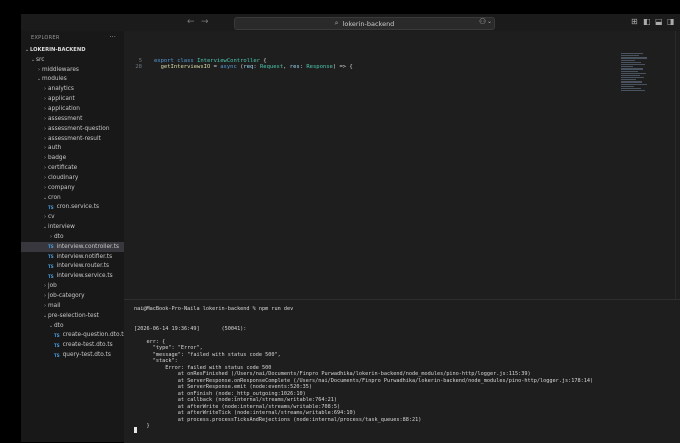 Image resolution: width=680 pixels, height=443 pixels. I want to click on folder-item: › application, so click(72, 109).